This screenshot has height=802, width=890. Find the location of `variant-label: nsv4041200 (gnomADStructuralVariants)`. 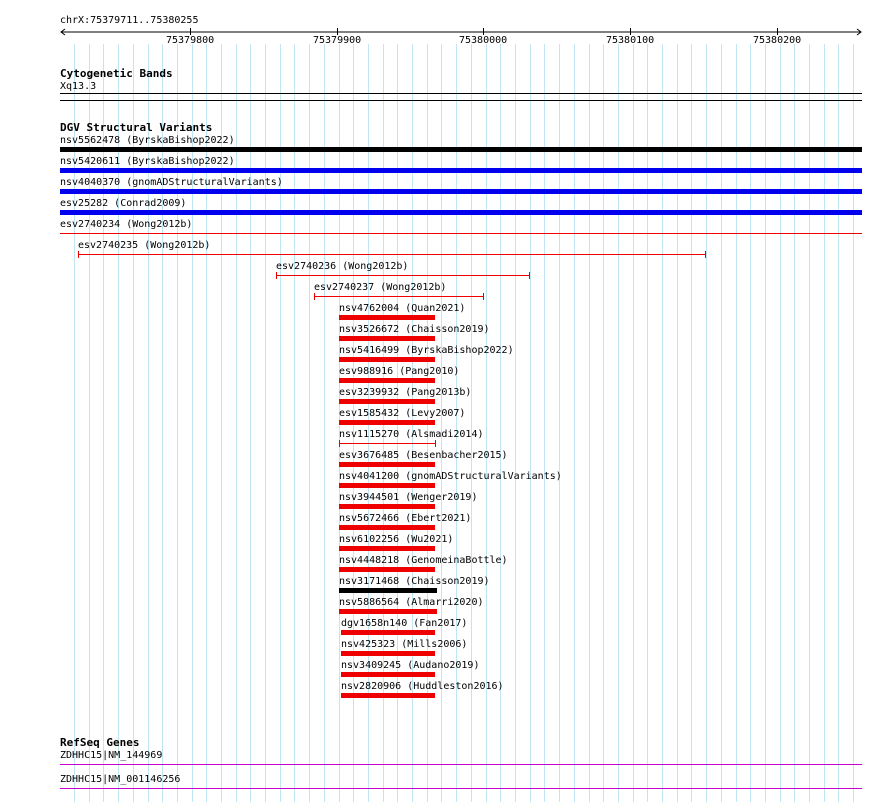

variant-label: nsv4041200 (gnomADStructuralVariants) is located at coordinates (450, 476).